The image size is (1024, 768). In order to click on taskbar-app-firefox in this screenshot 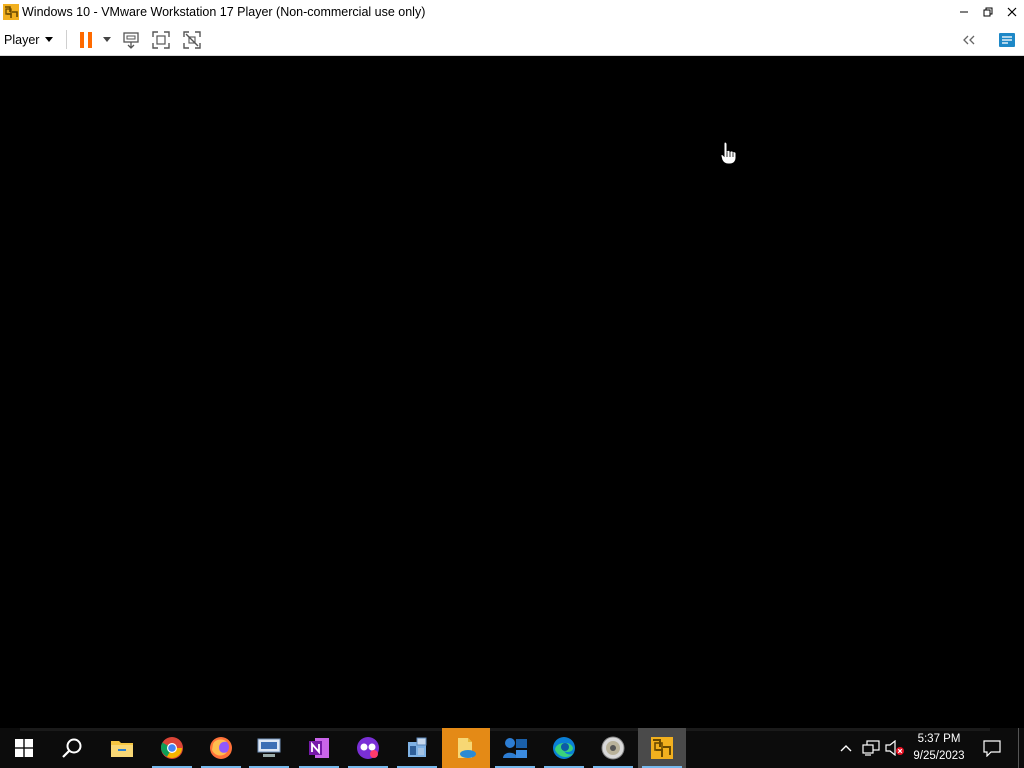, I will do `click(221, 748)`.